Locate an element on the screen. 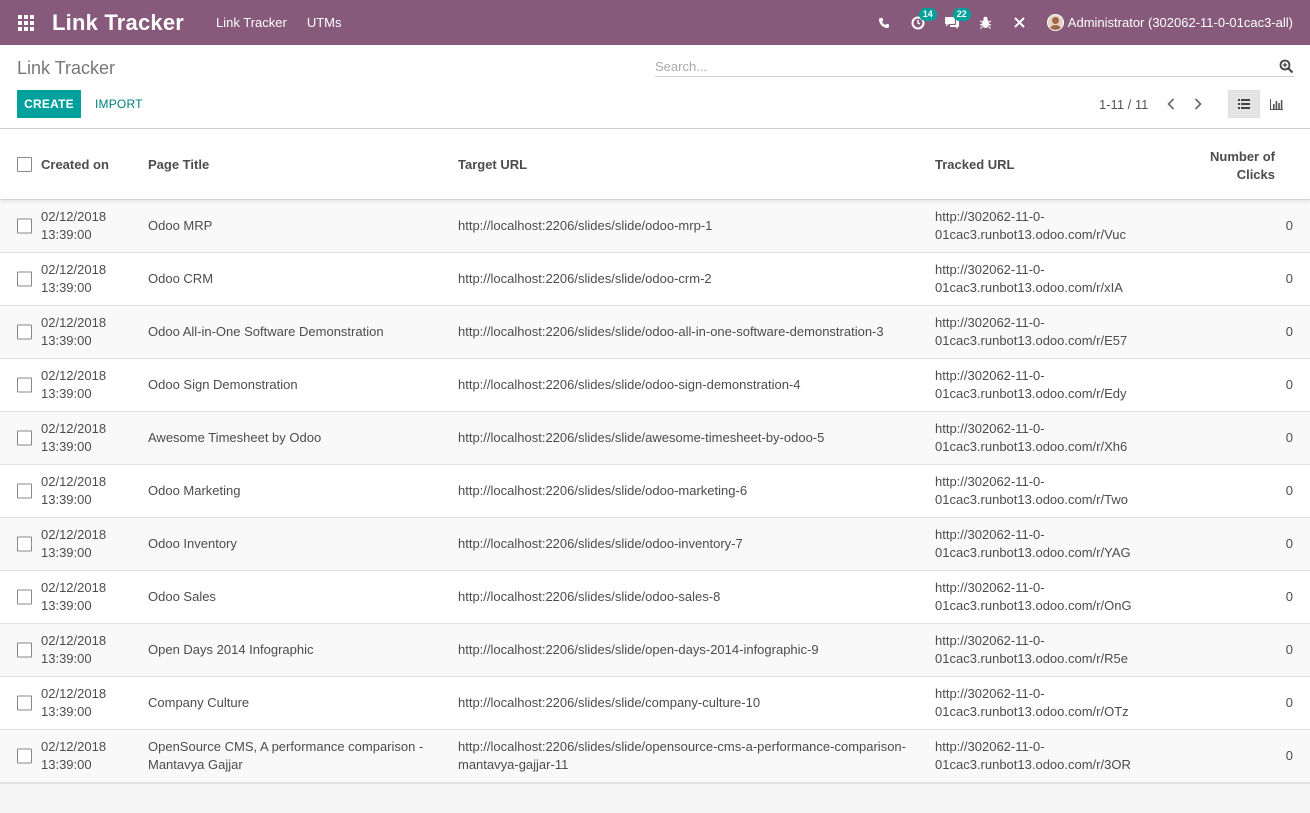  list-icon is located at coordinates (1244, 104).